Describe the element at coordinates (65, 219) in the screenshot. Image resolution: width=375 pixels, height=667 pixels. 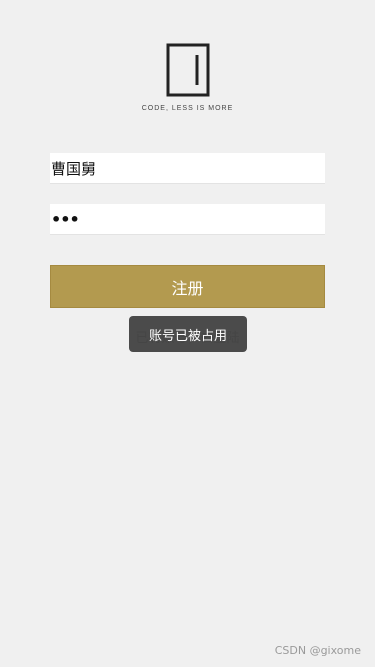
I see `password-mask: •••` at that location.